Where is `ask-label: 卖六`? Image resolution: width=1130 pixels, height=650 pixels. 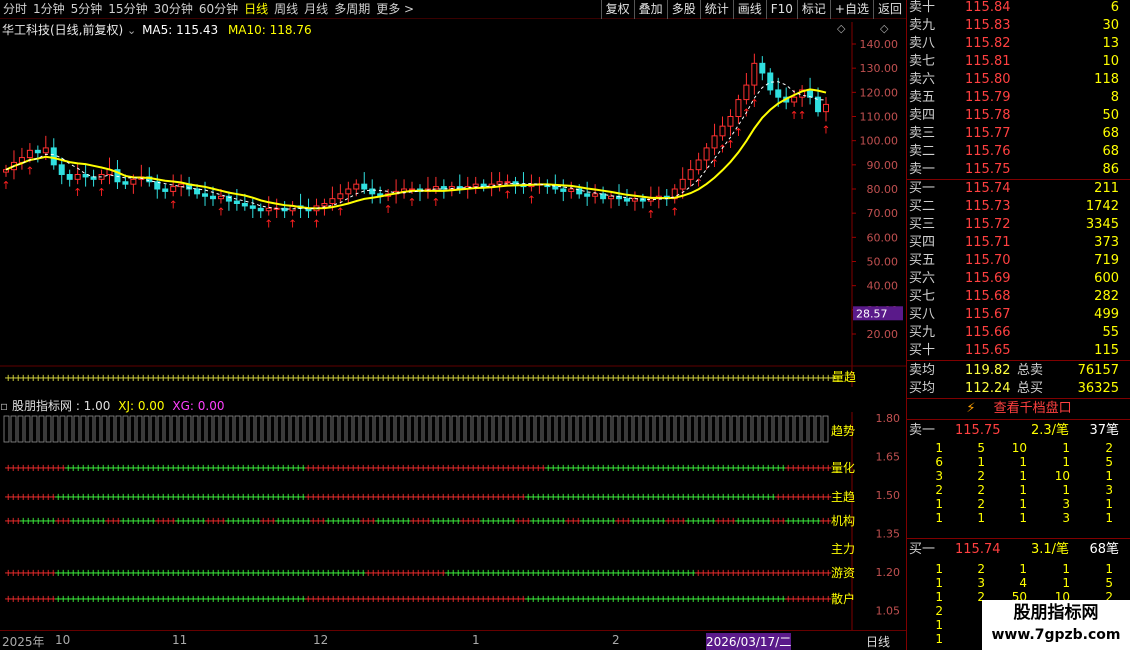
ask-label: 卖六 is located at coordinates (922, 79).